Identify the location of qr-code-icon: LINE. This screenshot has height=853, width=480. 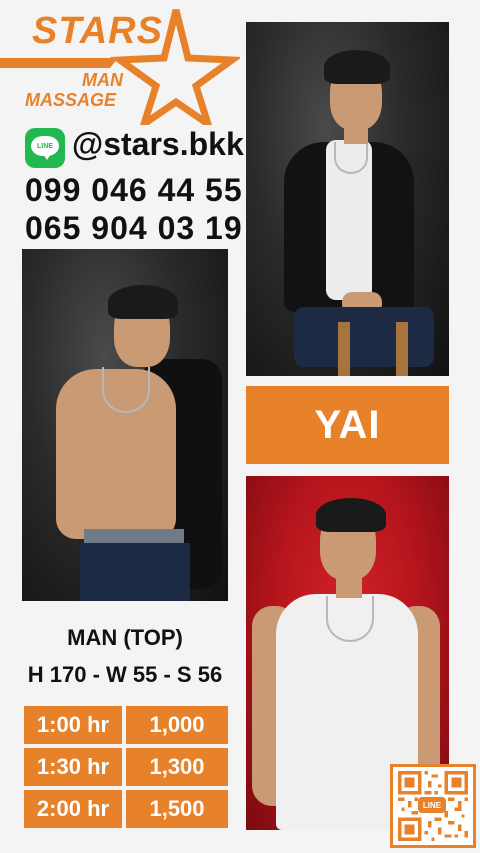
(433, 806).